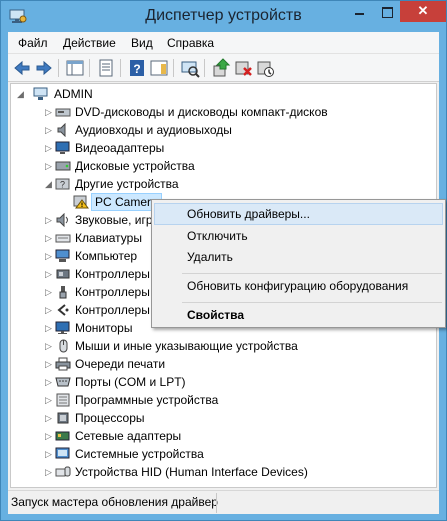  Describe the element at coordinates (63, 346) in the screenshot. I see `mouse-icon` at that location.